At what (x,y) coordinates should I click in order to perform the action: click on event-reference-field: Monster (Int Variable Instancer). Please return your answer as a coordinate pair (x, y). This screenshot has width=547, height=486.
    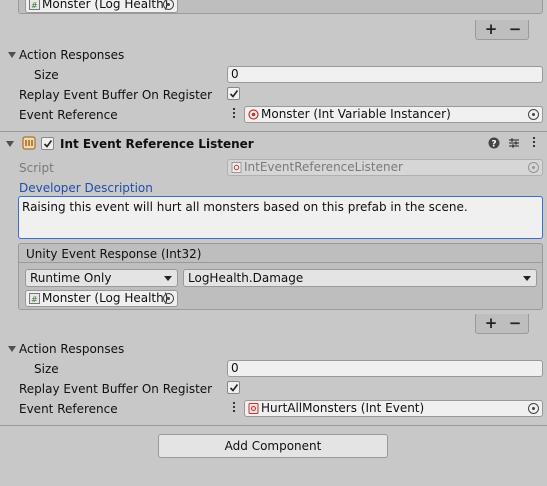
    Looking at the image, I should click on (393, 114).